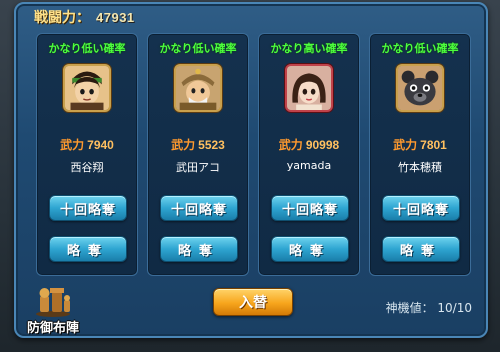  I want to click on combat-power: 戦闘力： 47931, so click(84, 17).